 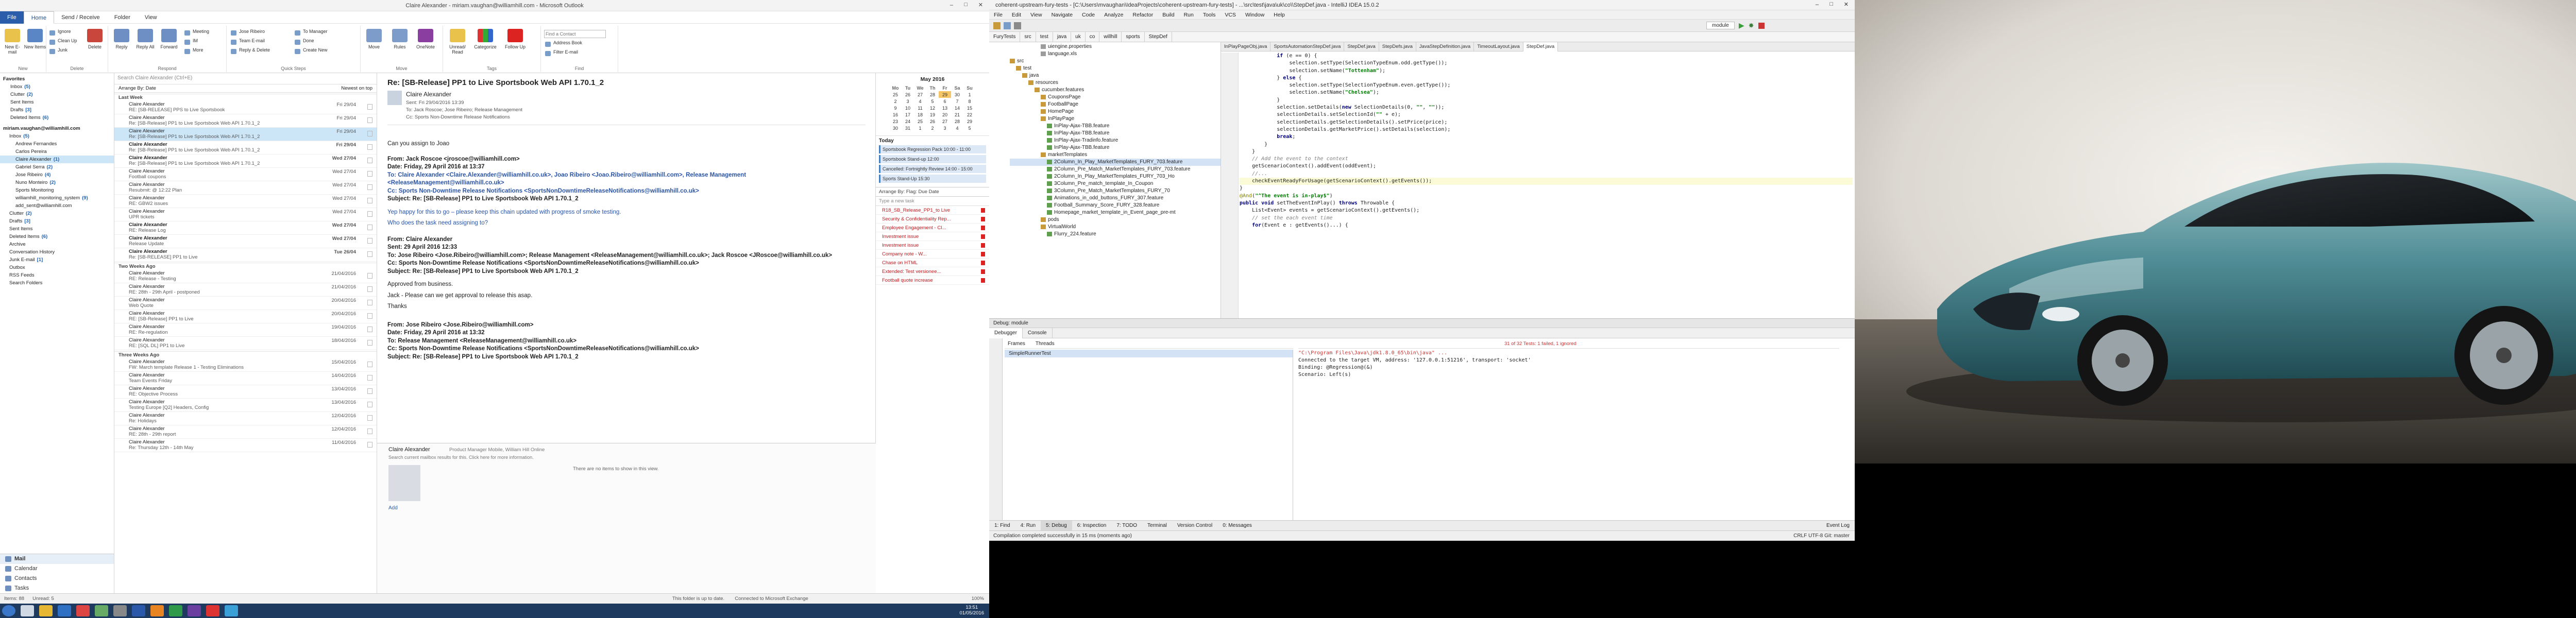 I want to click on clean-up-button: Clean Up, so click(x=62, y=42).